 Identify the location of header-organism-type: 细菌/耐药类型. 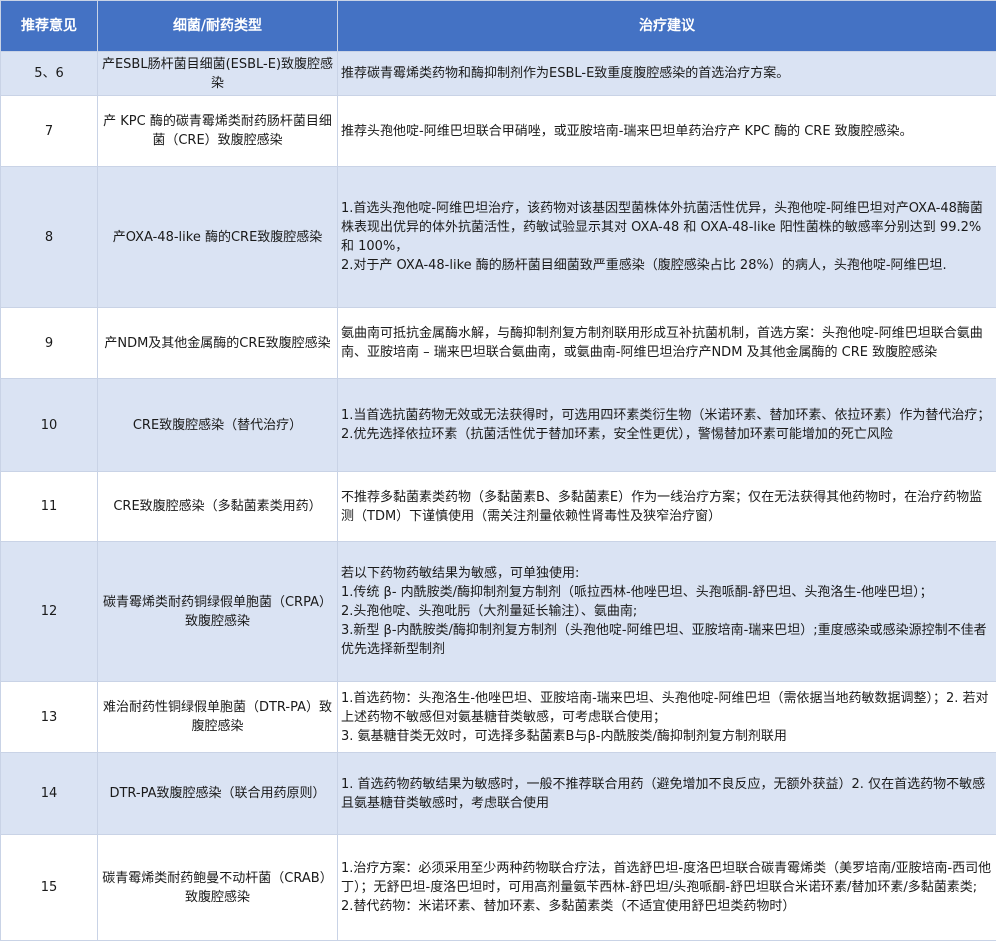
(217, 26).